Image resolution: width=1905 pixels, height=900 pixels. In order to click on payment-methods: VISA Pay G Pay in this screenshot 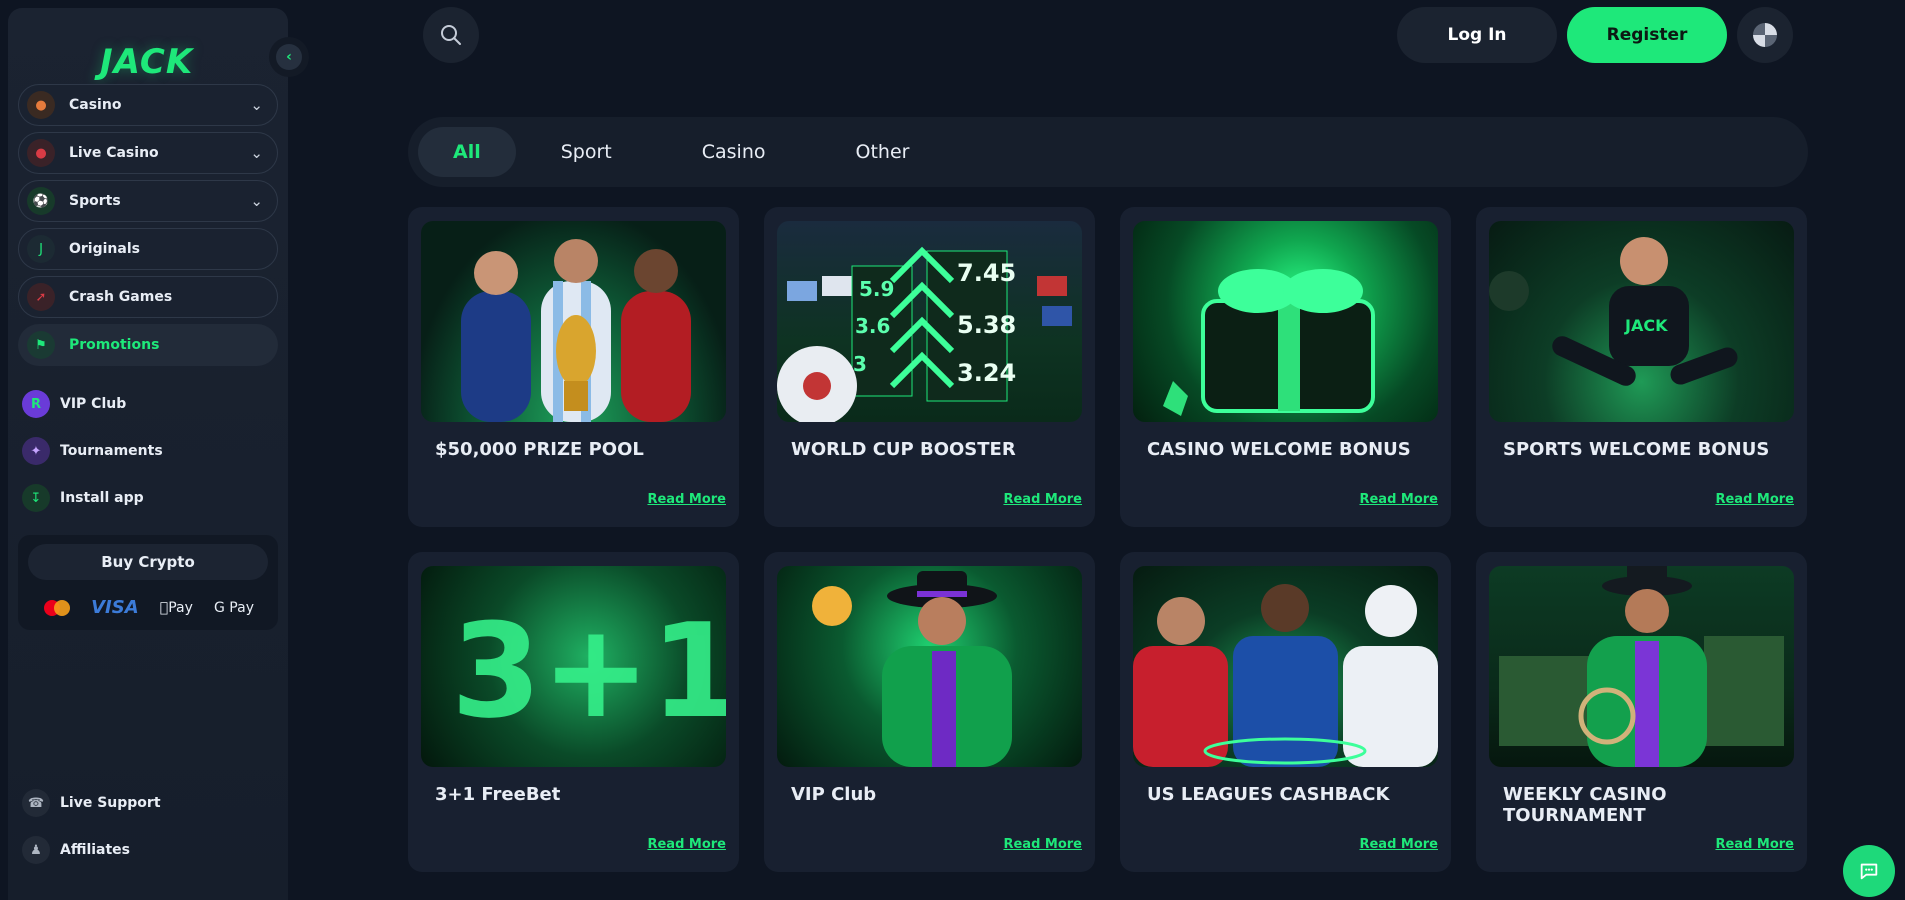, I will do `click(149, 607)`.